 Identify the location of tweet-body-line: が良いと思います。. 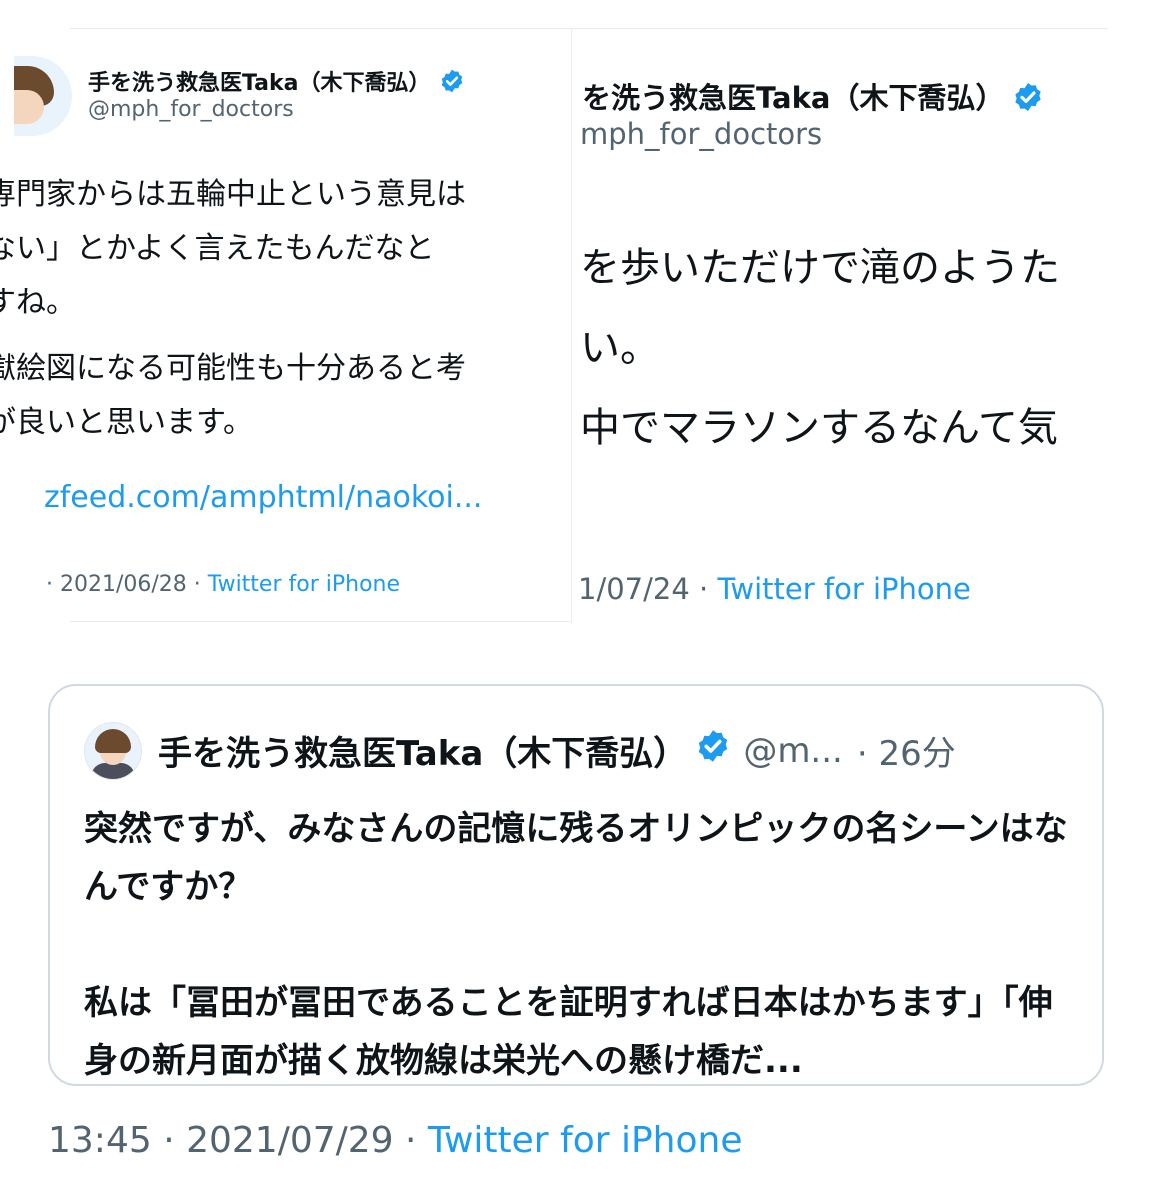
(126, 422).